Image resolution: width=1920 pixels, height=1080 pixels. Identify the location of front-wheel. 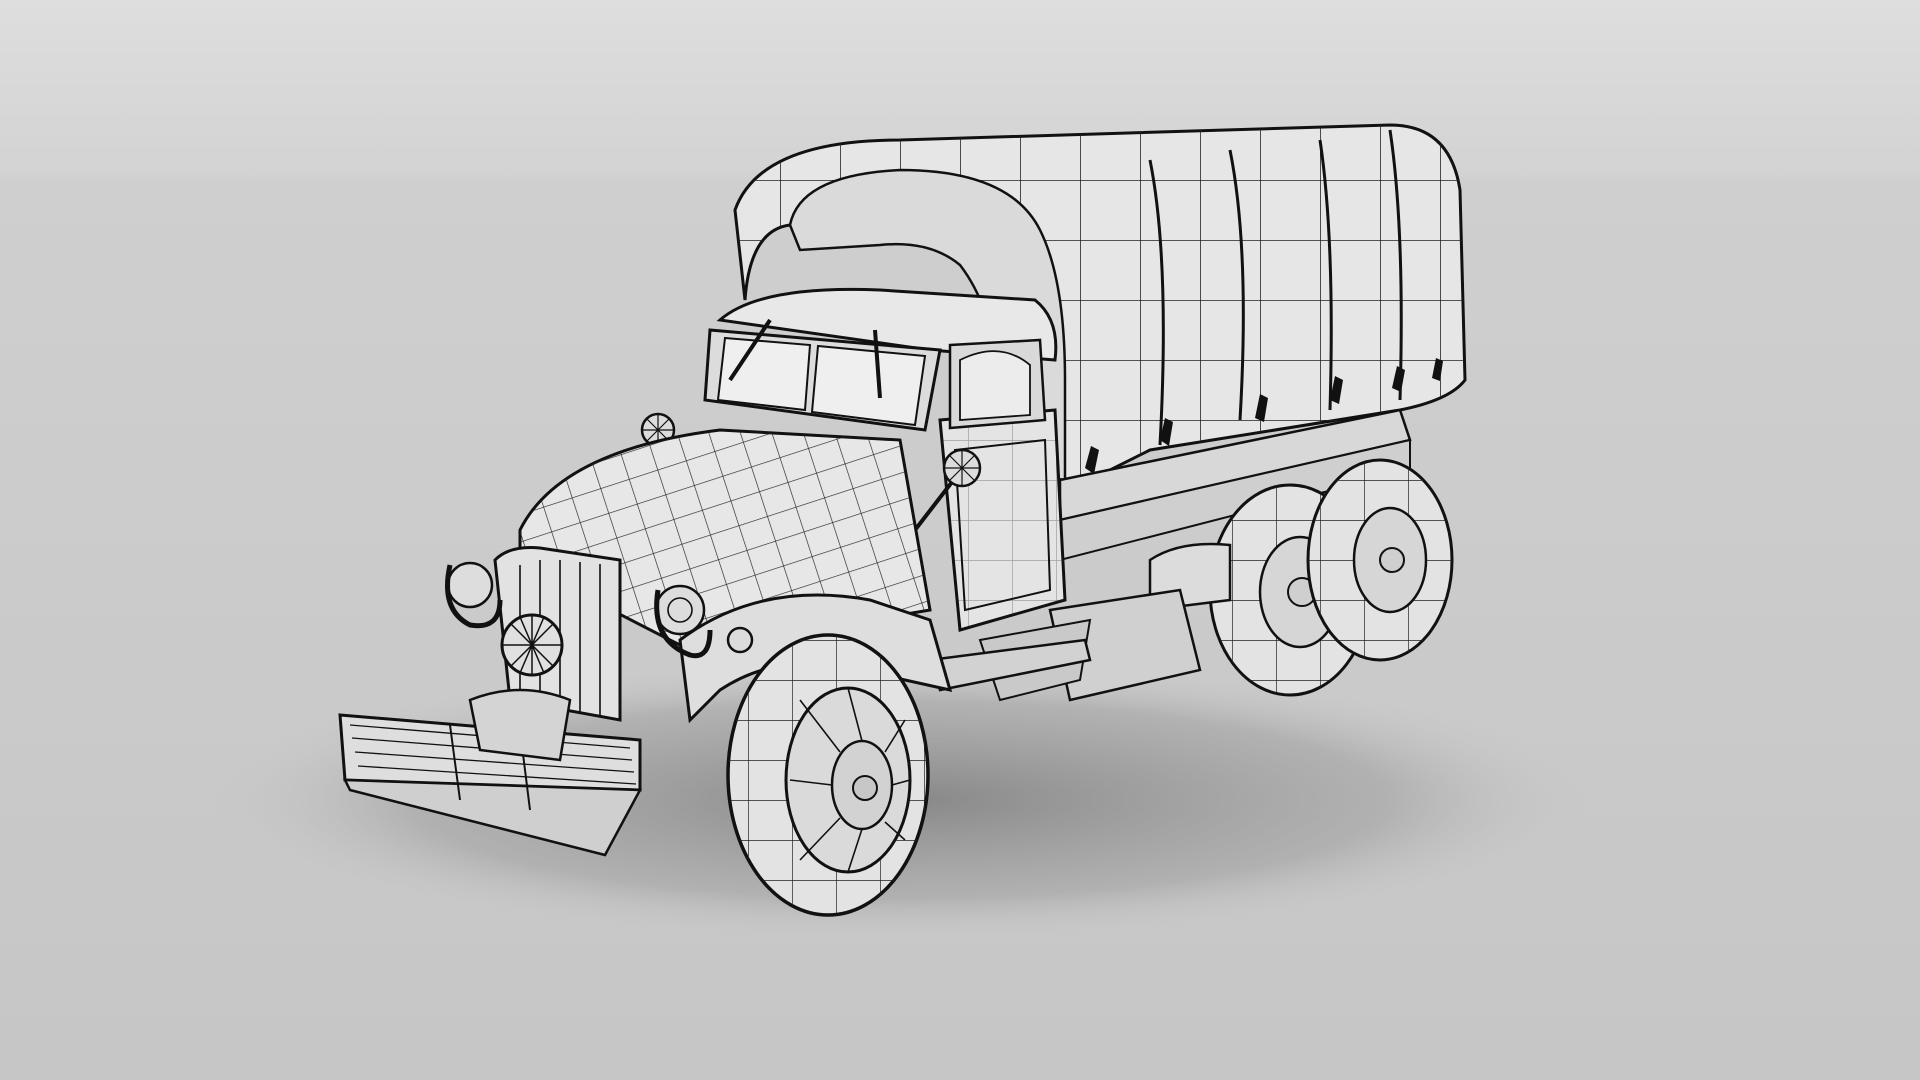
(828, 775).